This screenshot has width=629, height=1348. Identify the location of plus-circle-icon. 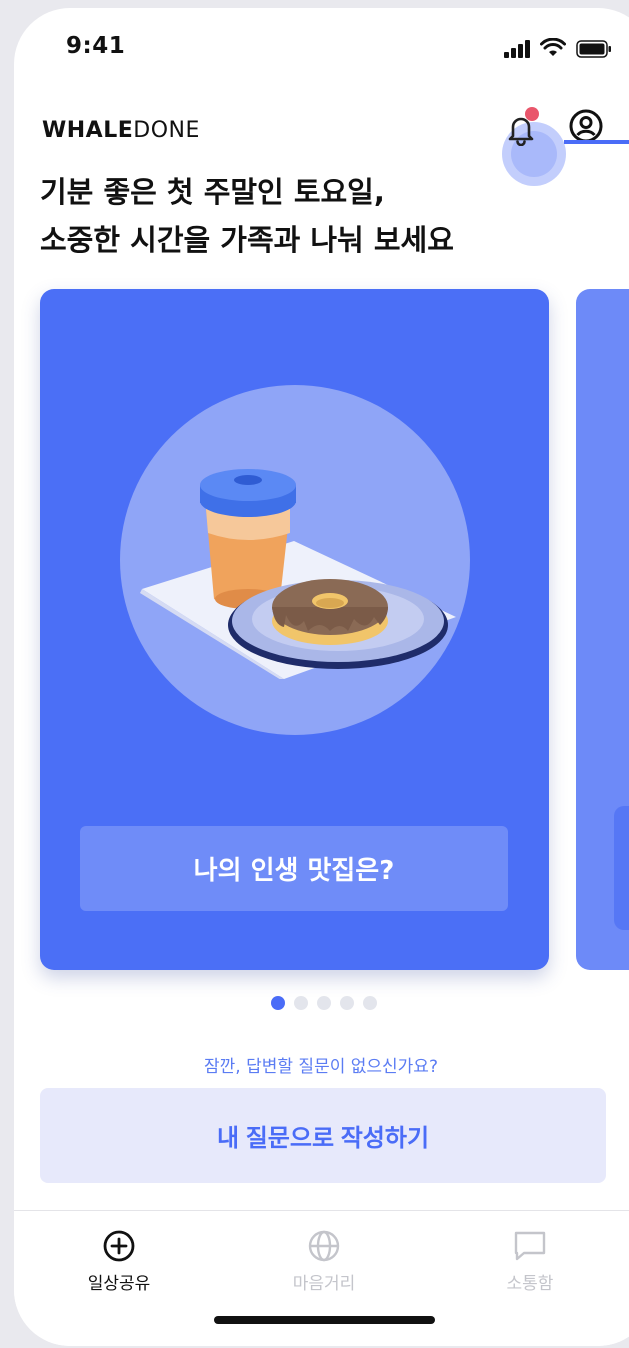
(119, 1246).